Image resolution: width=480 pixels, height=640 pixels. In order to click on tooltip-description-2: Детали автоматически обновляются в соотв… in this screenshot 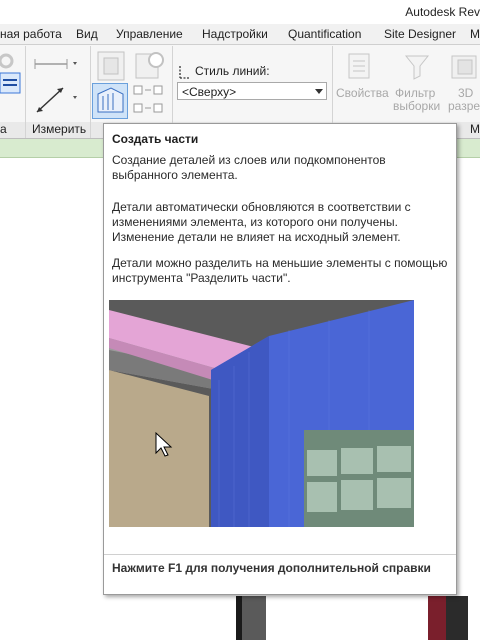, I will do `click(261, 222)`.